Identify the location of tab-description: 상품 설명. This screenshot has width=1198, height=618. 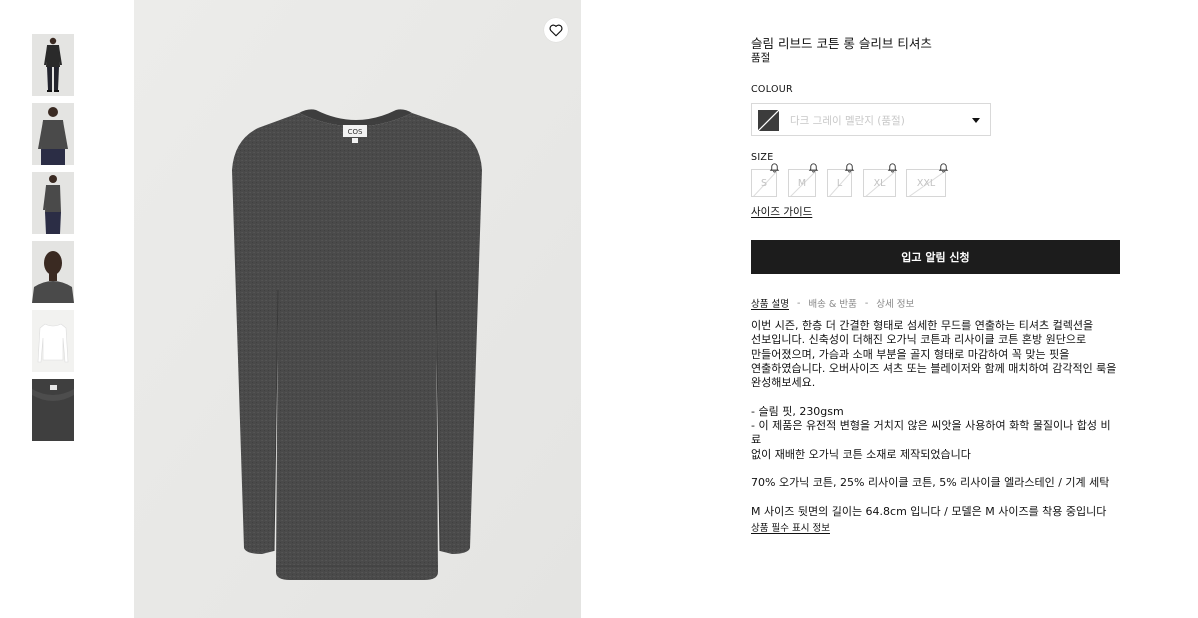
(770, 303).